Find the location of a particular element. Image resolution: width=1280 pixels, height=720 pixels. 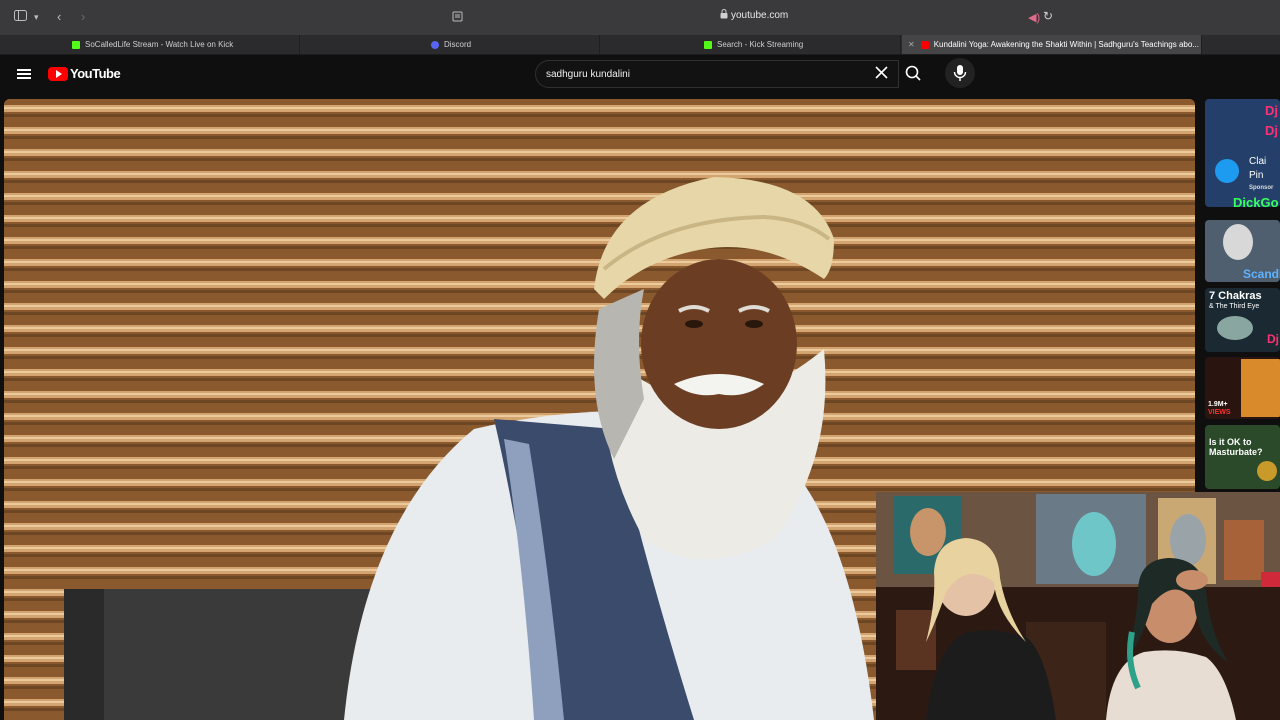

logo-text: YouTube is located at coordinates (95, 74).